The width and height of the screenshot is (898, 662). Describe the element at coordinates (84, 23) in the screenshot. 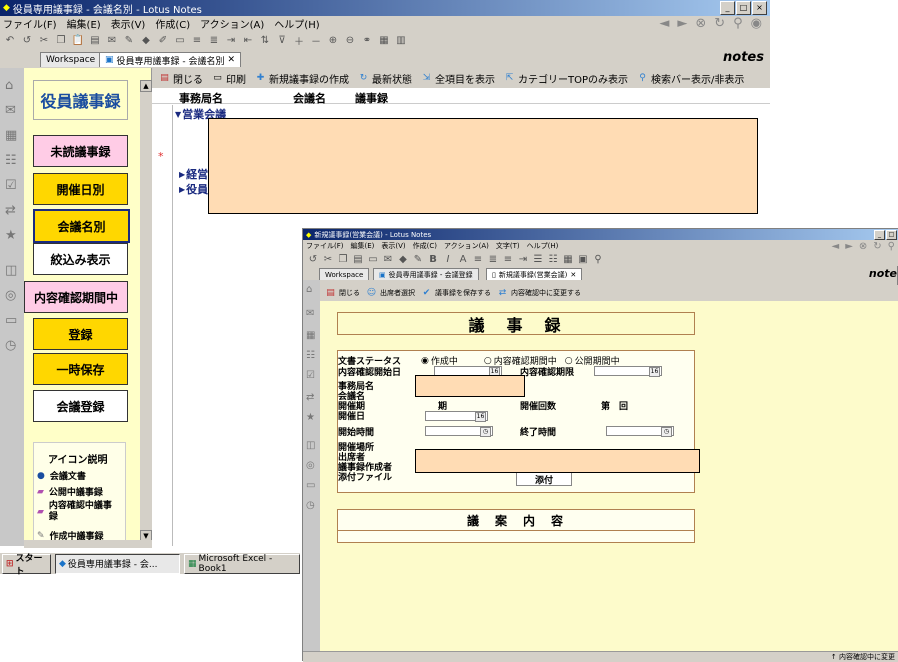

I see `menu-edit: 編集(E)` at that location.